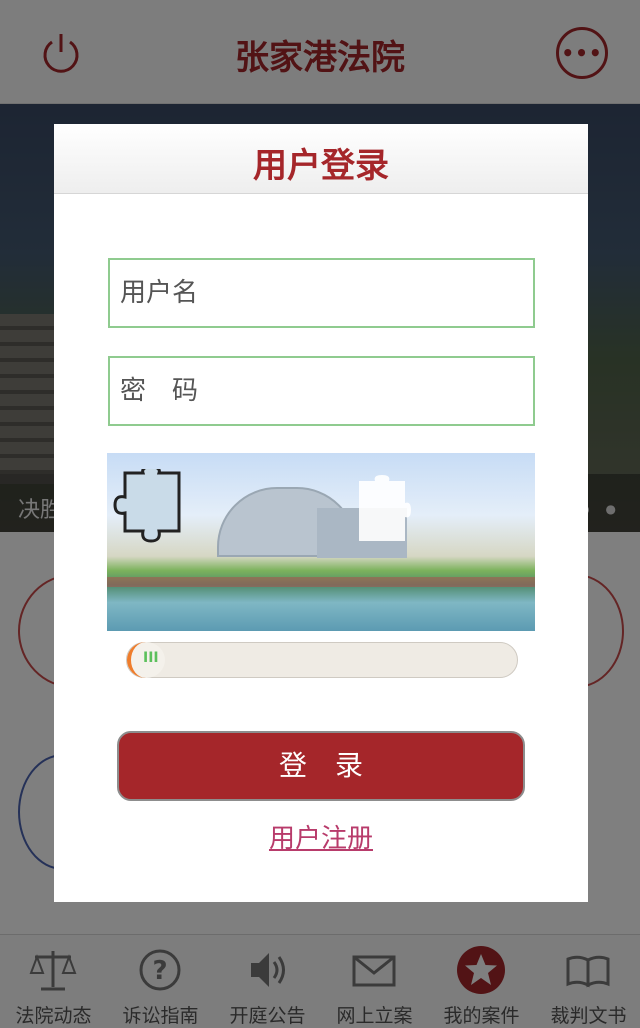 The image size is (640, 1028). I want to click on captcha-slider-handle: III, so click(146, 660).